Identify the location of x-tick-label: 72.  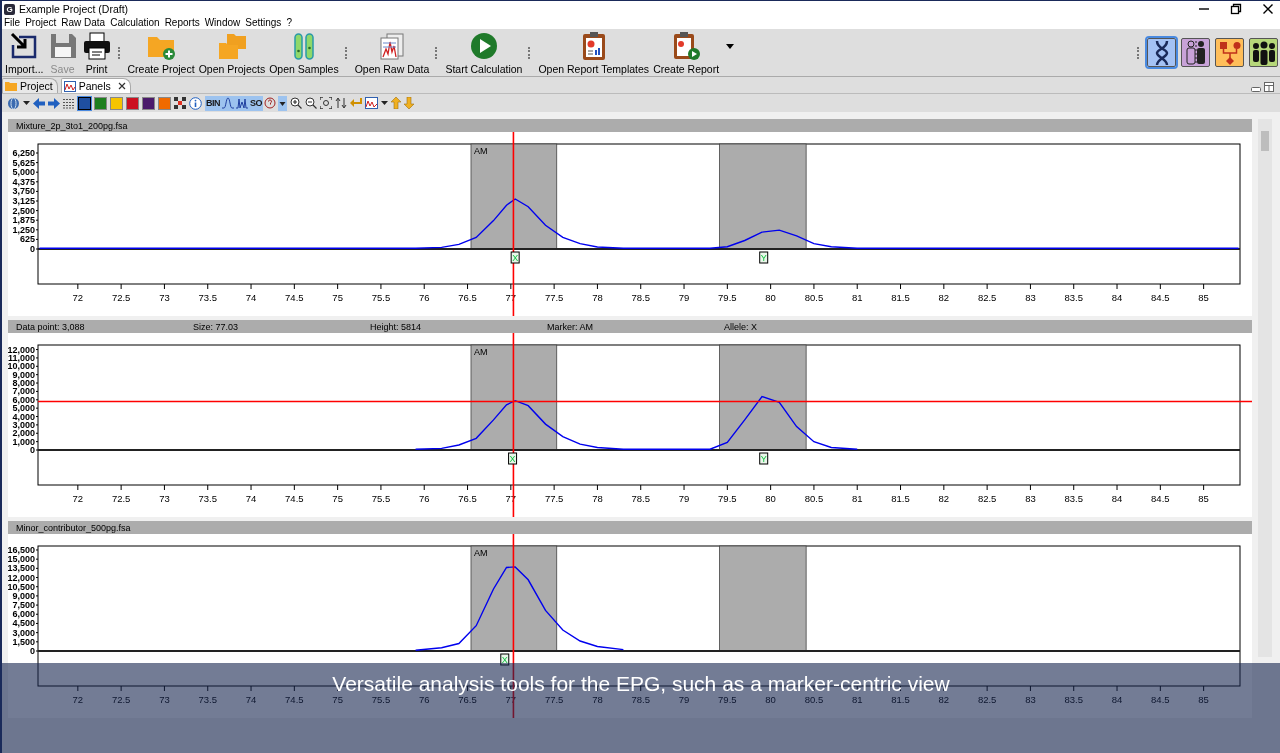
(78, 699).